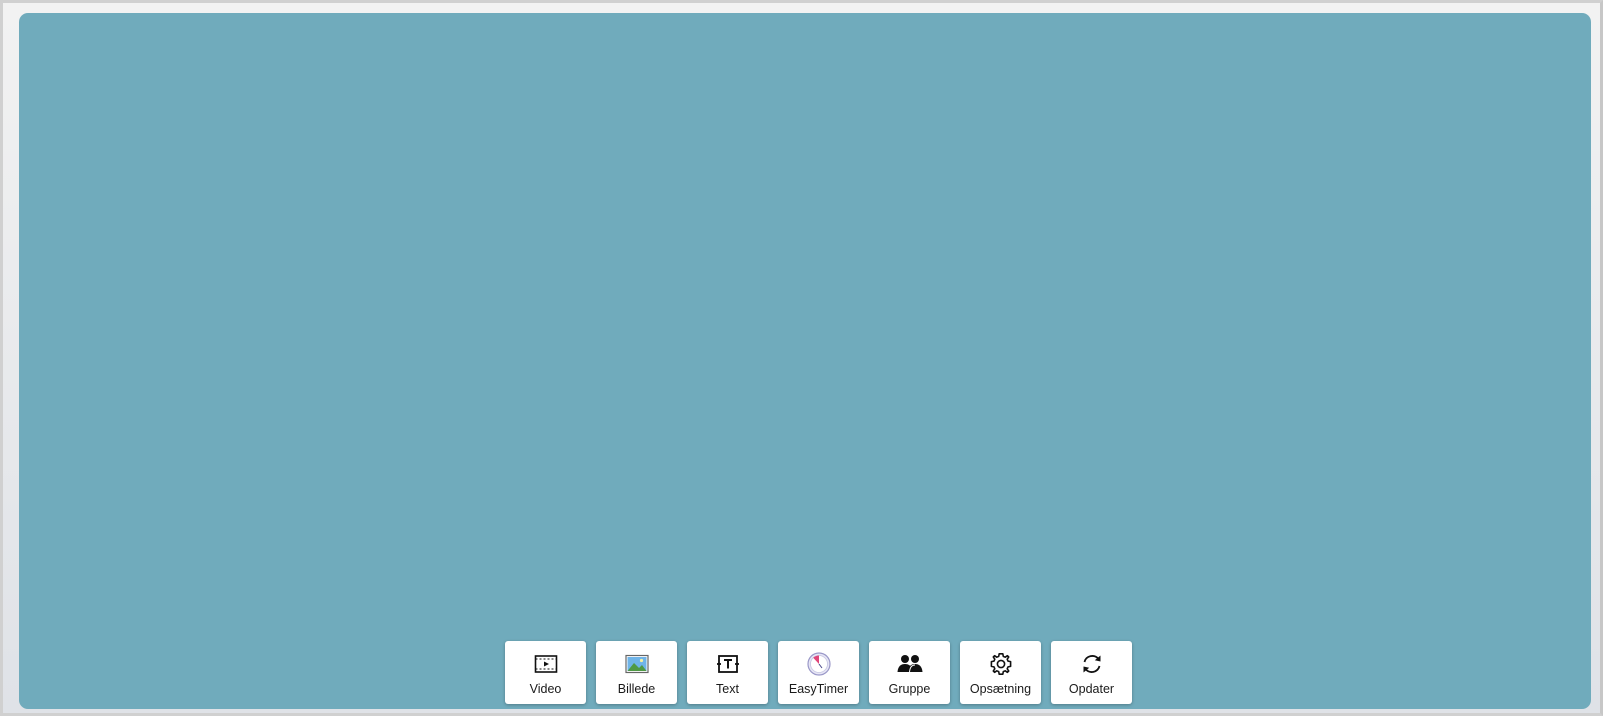 The width and height of the screenshot is (1603, 716). What do you see at coordinates (545, 689) in the screenshot?
I see `video-button-label: Video` at bounding box center [545, 689].